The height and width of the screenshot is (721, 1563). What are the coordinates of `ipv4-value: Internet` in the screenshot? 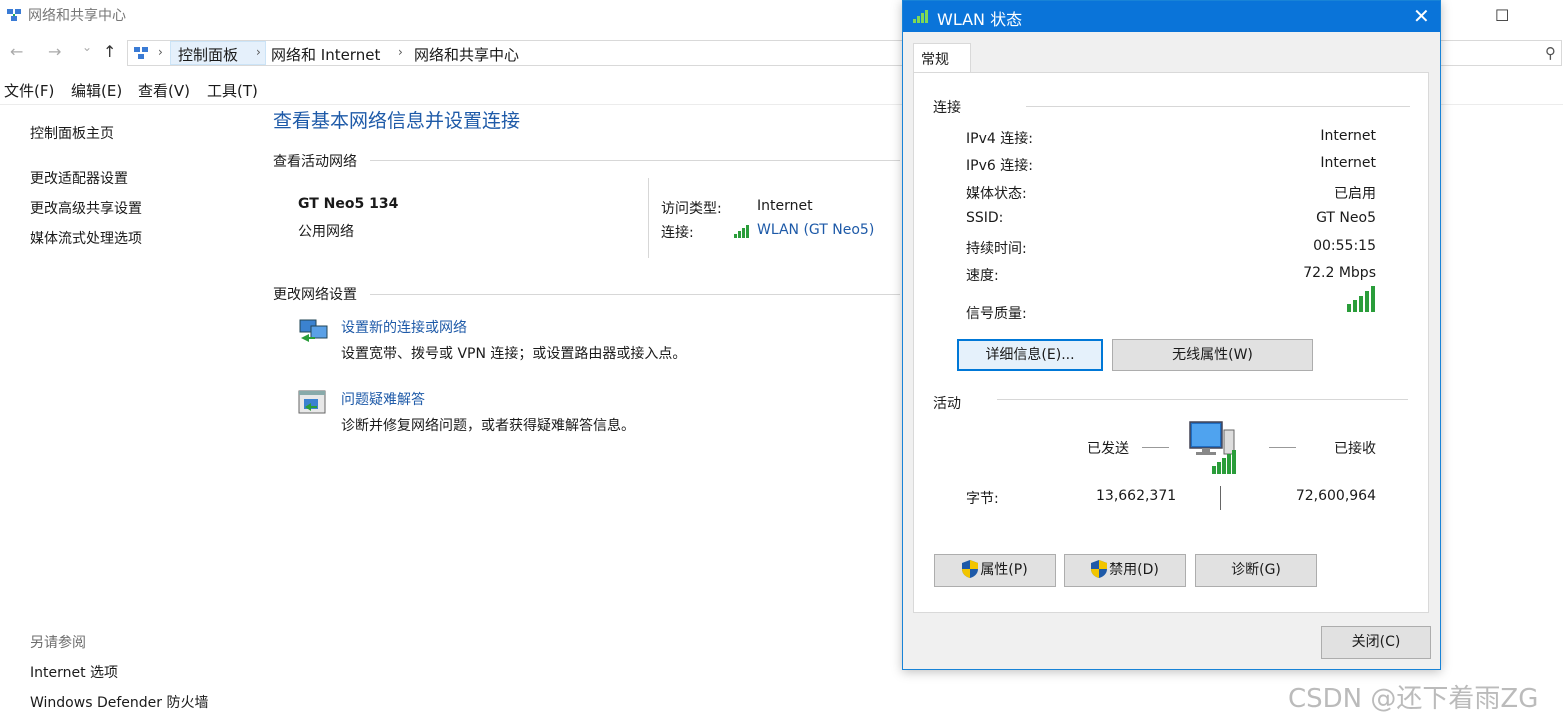 It's located at (1348, 136).